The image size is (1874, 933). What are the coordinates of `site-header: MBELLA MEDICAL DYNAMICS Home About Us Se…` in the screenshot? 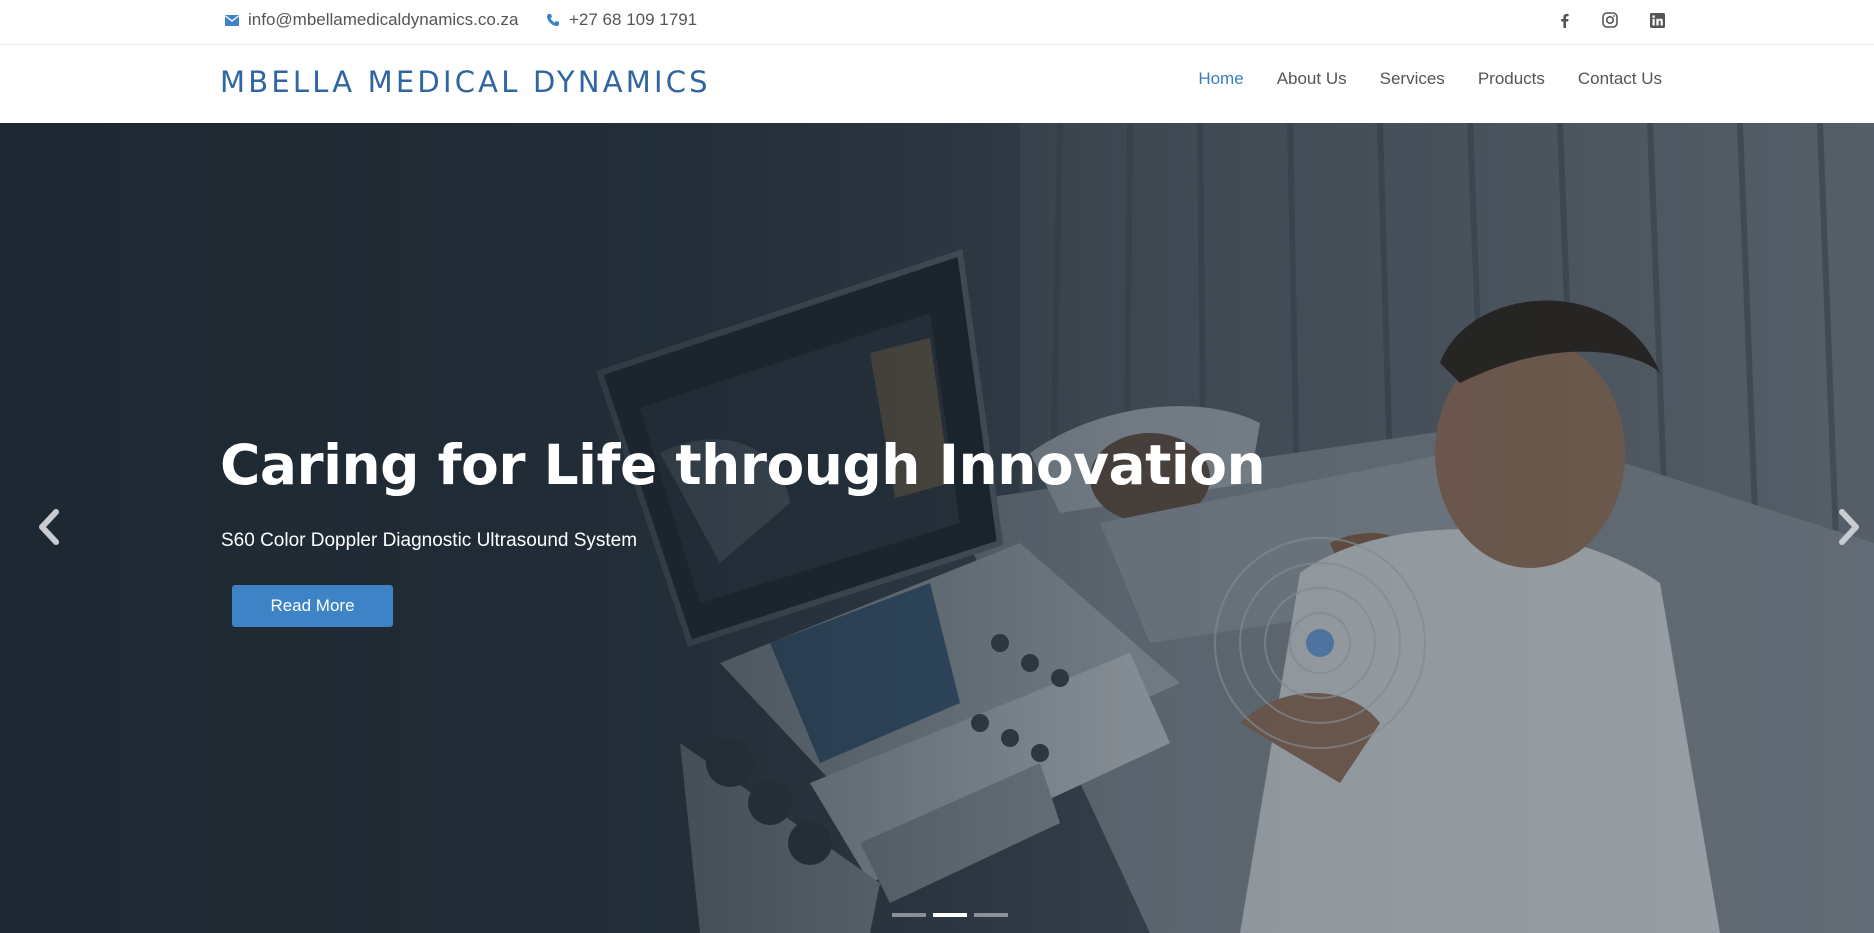 It's located at (937, 84).